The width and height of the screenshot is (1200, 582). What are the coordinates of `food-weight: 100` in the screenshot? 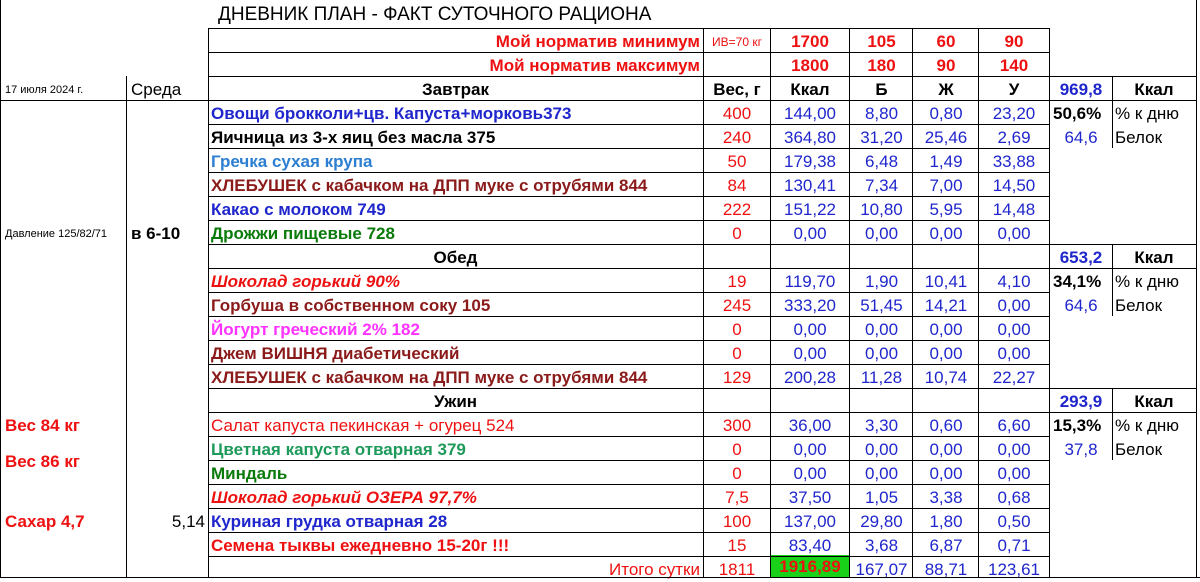 It's located at (737, 521).